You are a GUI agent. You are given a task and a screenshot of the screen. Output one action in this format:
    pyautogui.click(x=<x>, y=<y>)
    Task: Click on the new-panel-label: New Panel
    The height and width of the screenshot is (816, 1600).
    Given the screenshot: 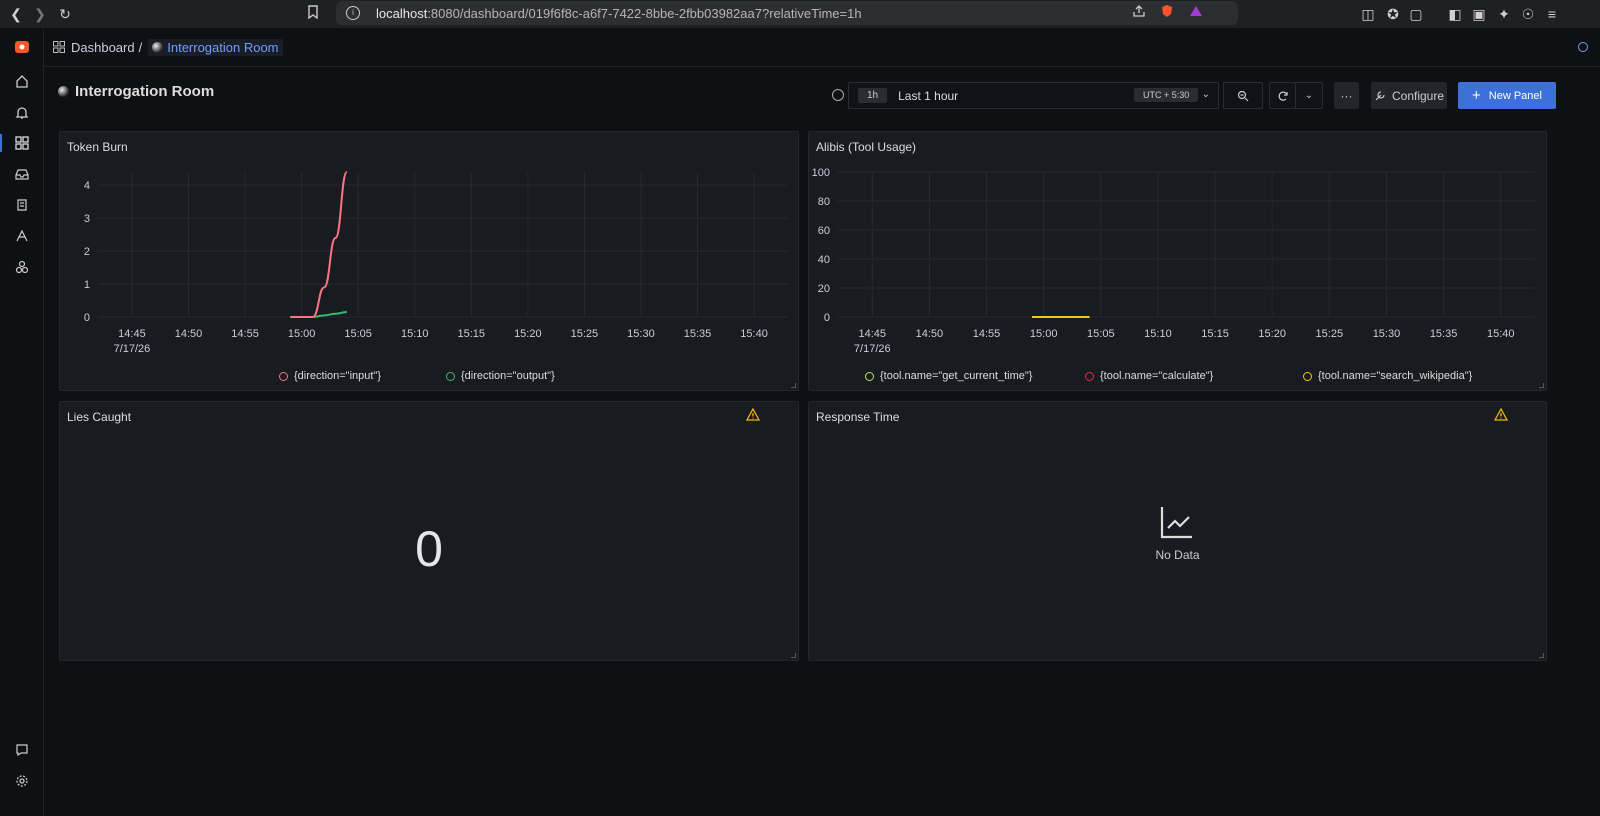 What is the action you would take?
    pyautogui.click(x=1515, y=95)
    